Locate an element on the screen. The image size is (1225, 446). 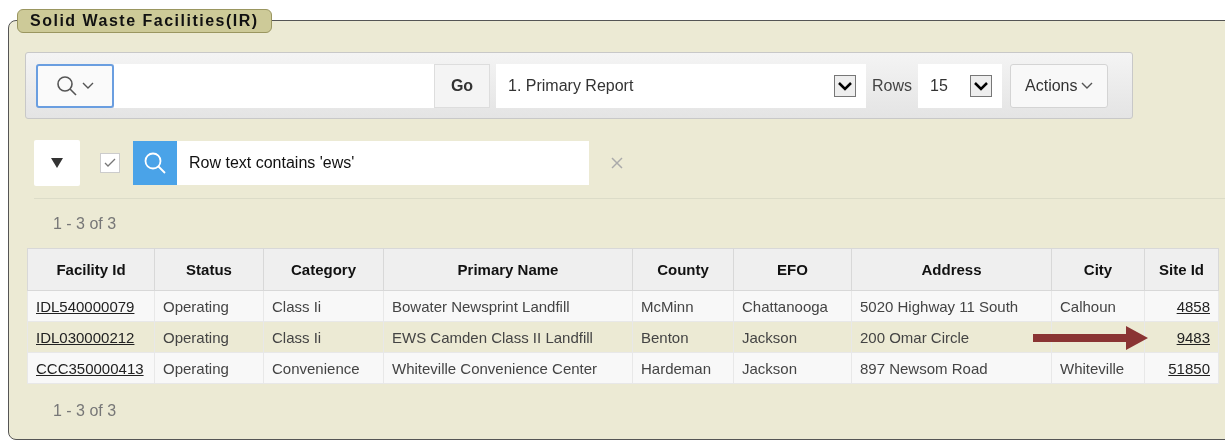
triangle-down-icon is located at coordinates (57, 163).